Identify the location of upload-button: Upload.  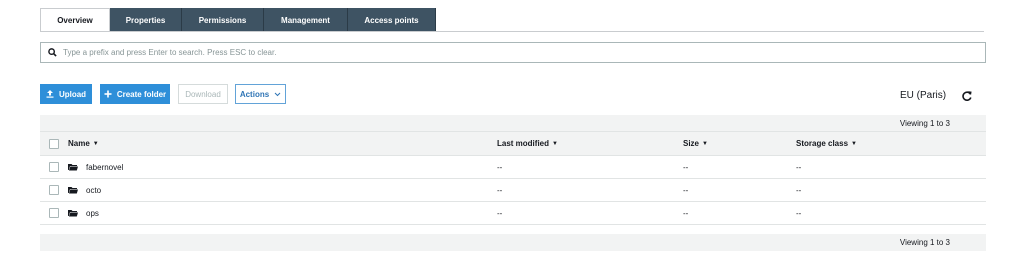
(66, 94).